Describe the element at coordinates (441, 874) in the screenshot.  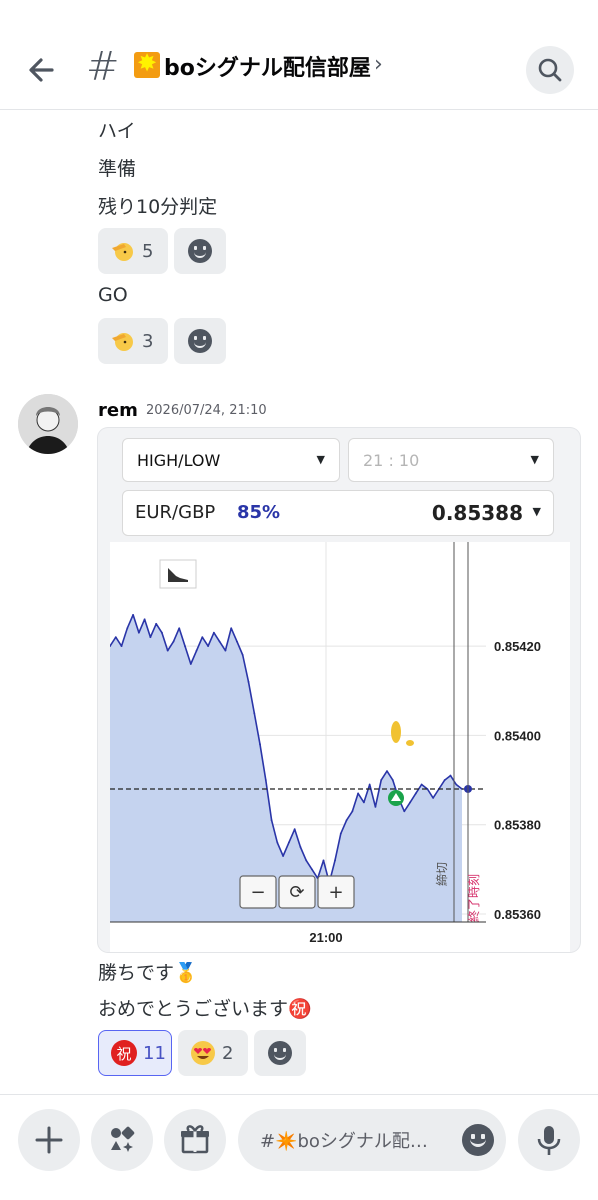
I see `close-label: 締切` at that location.